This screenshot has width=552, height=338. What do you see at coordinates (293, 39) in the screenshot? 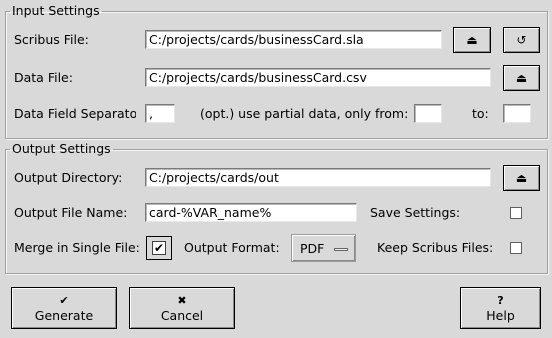
I see `scribus-file-input` at bounding box center [293, 39].